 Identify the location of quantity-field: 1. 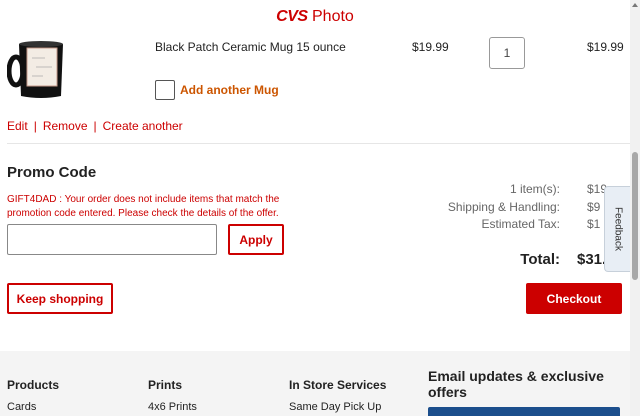
(507, 53).